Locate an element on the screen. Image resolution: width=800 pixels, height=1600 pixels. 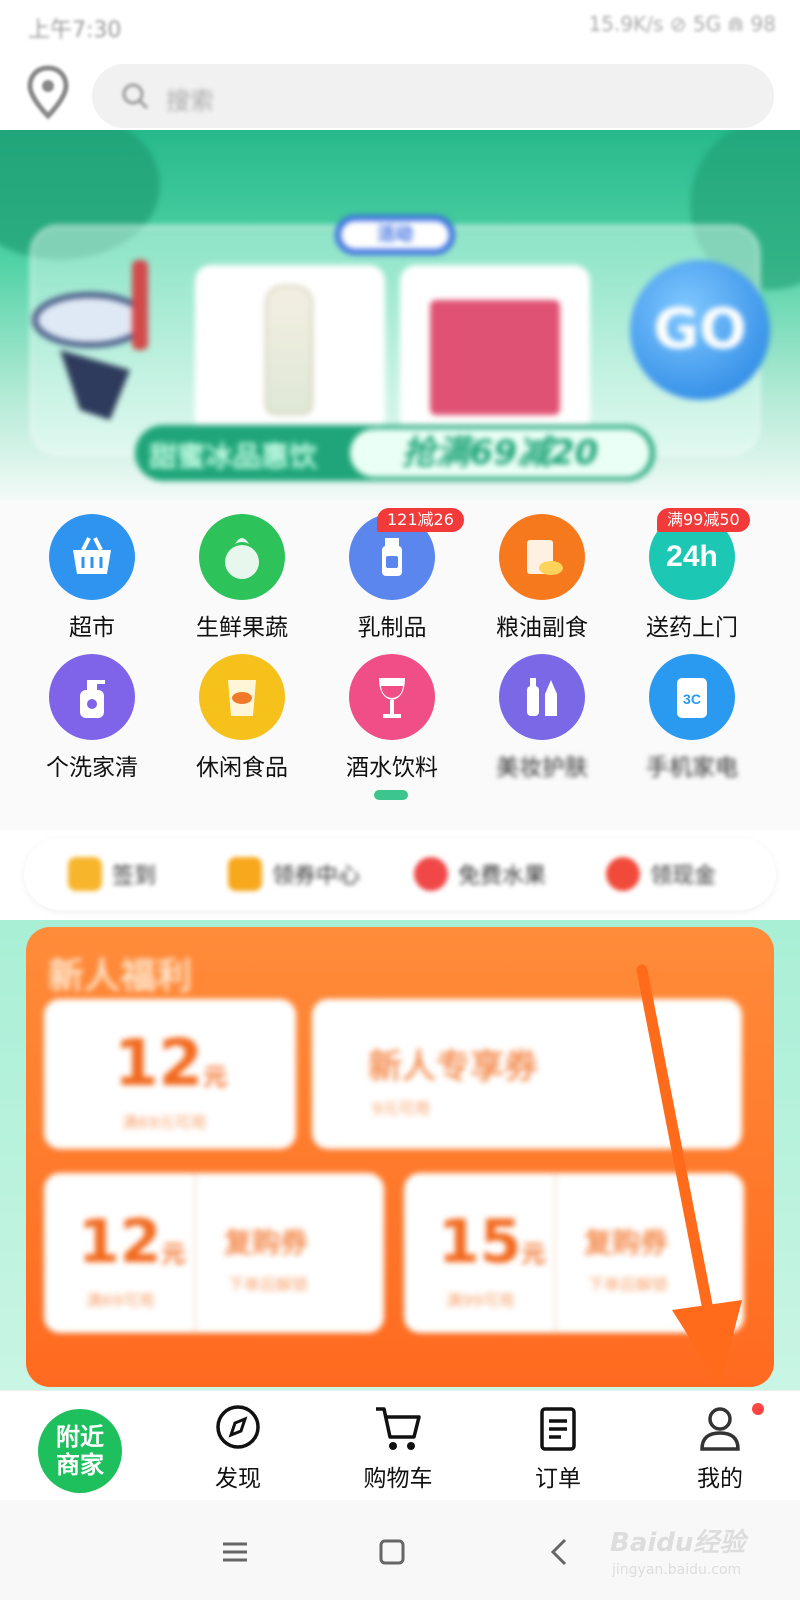
coupon-repurchase-b: 15元 满99可用 复购券 下单后解锁 is located at coordinates (574, 1253).